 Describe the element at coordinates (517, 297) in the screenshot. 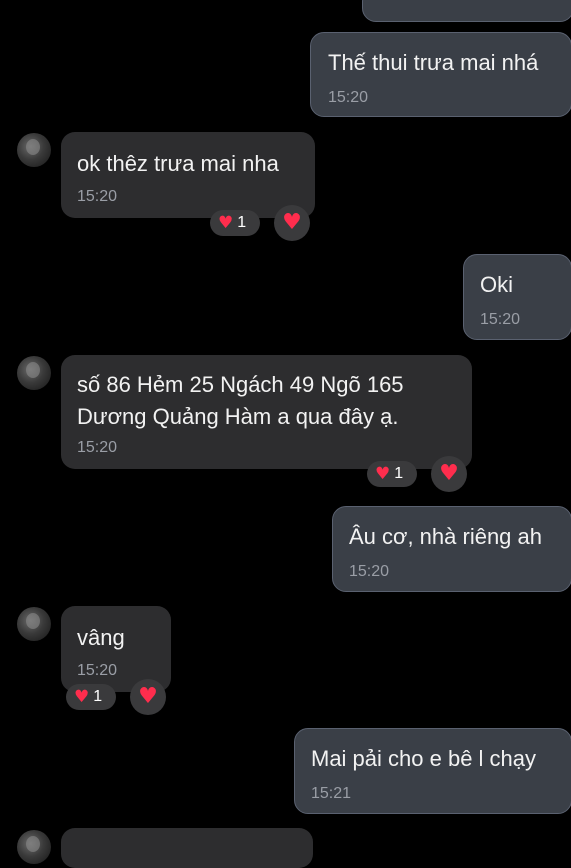

I see `outgoing-message-bubble: Oki 15:20` at that location.